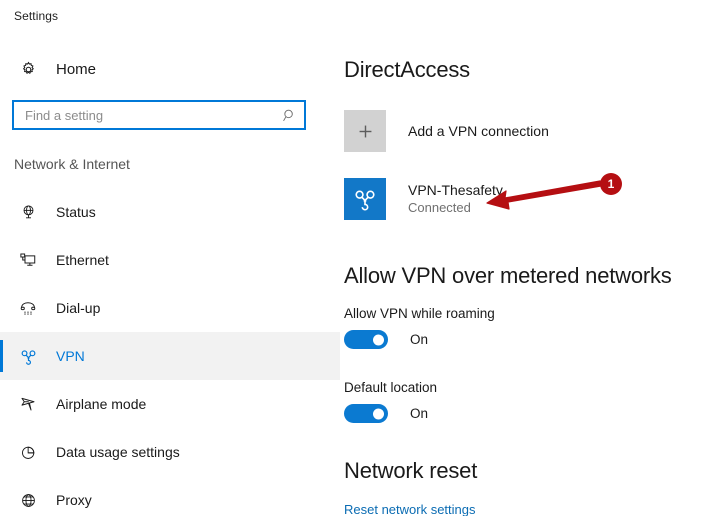 Image resolution: width=706 pixels, height=524 pixels. I want to click on sidebar-item-data-usage-settings: Data usage settings, so click(170, 452).